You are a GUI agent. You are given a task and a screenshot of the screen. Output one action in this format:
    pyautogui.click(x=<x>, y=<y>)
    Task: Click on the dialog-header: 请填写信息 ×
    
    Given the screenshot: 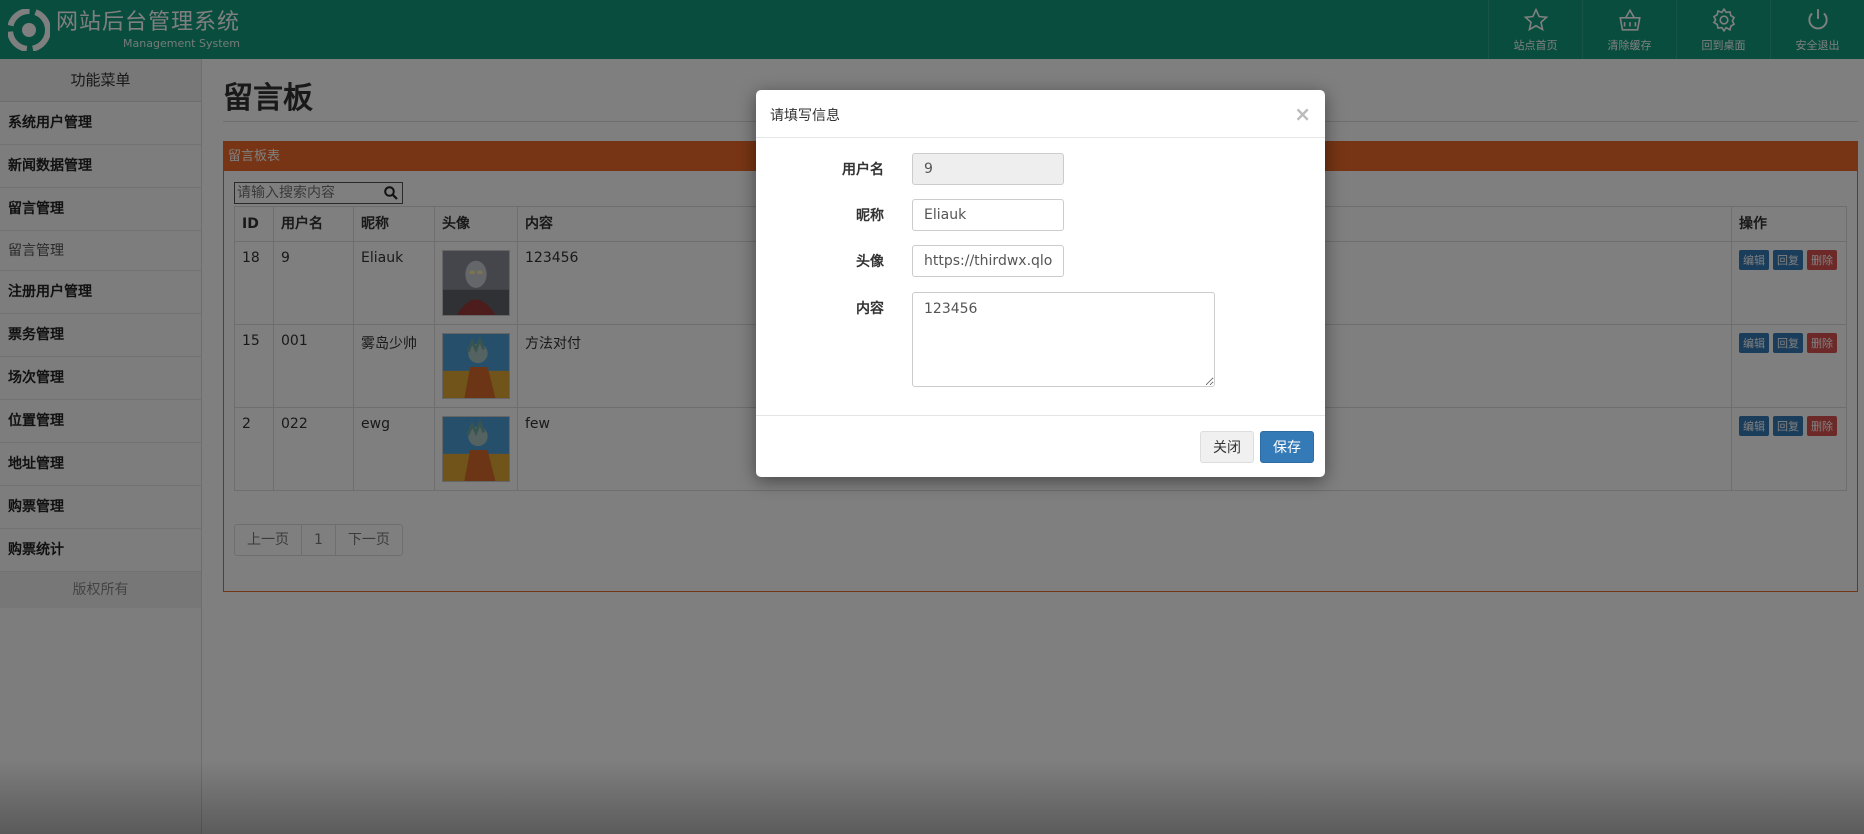 What is the action you would take?
    pyautogui.click(x=1040, y=114)
    